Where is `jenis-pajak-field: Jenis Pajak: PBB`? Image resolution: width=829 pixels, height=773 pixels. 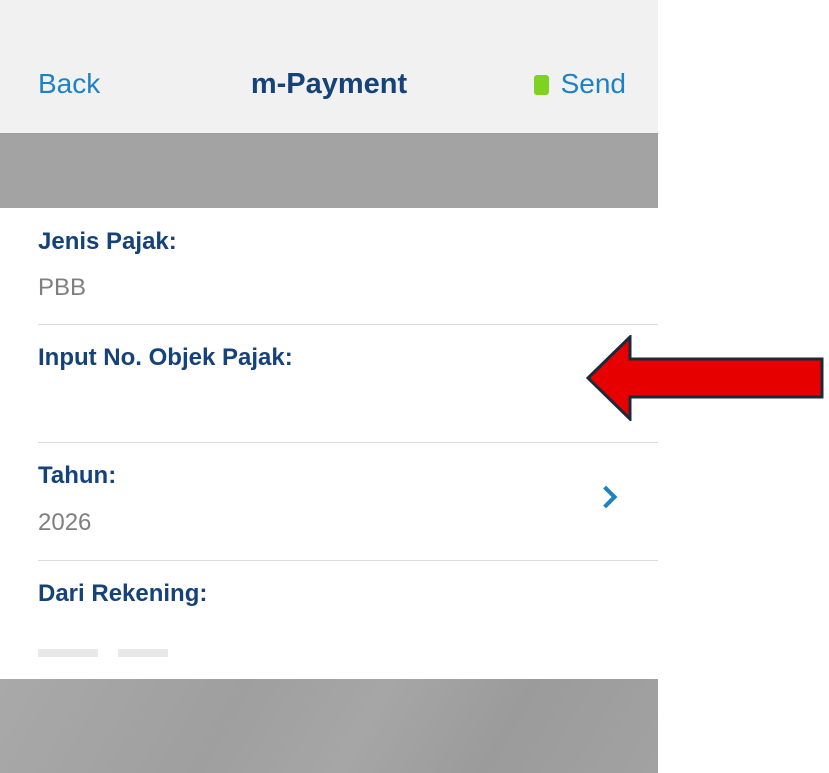
jenis-pajak-field: Jenis Pajak: PBB is located at coordinates (348, 266).